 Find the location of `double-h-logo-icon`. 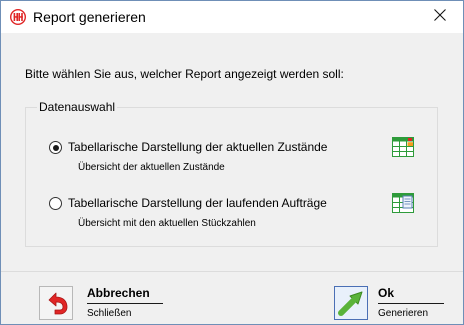

double-h-logo-icon is located at coordinates (18, 17).